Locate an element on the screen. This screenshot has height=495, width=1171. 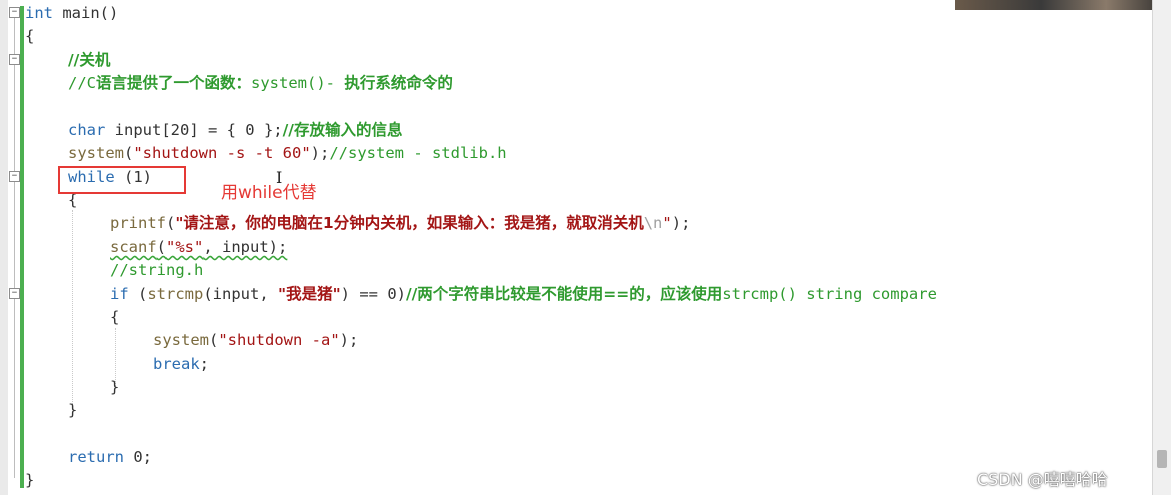
editor-margin is located at coordinates (4, 247).